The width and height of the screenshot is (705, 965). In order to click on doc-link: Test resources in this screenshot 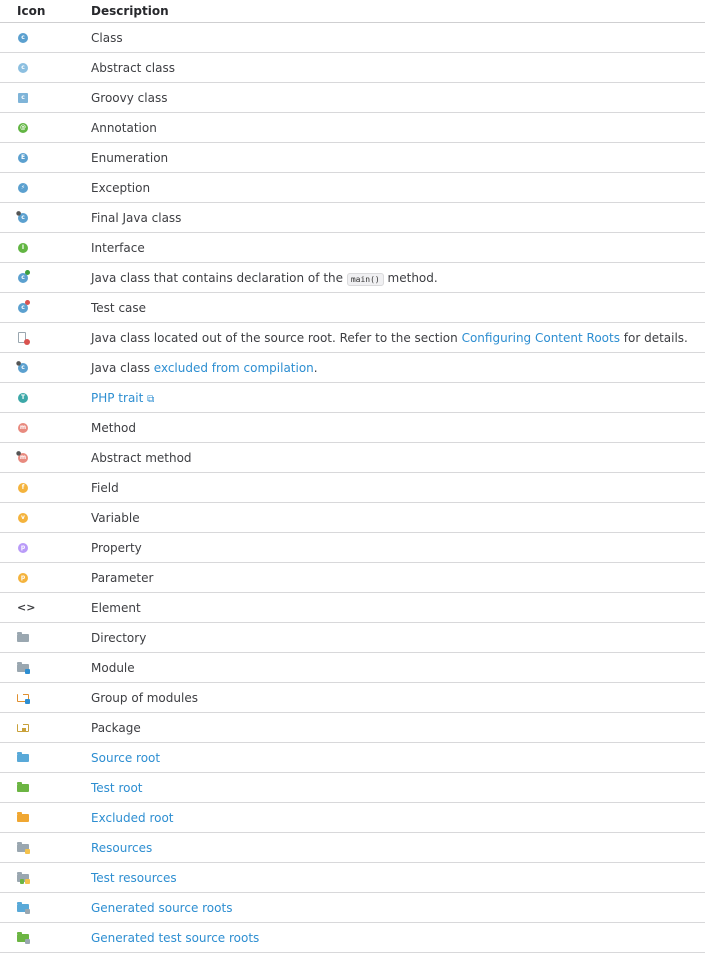, I will do `click(134, 878)`.